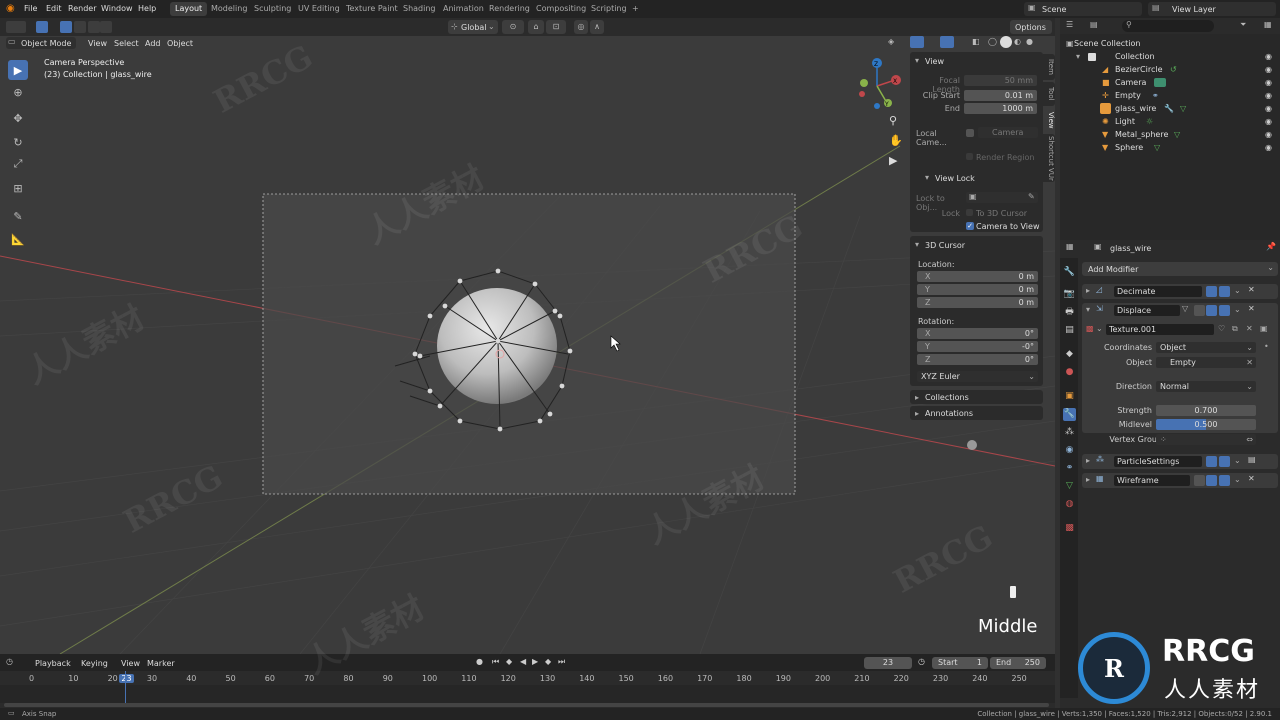 The height and width of the screenshot is (720, 1280). What do you see at coordinates (1170, 56) in the screenshot?
I see `outliner-collection: ▾ Collection ◉` at bounding box center [1170, 56].